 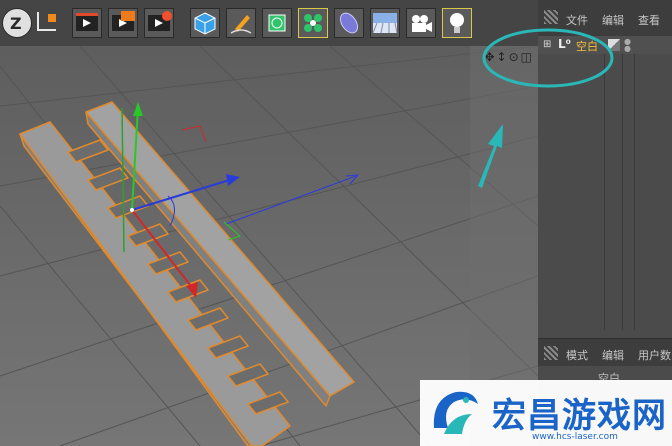 What do you see at coordinates (527, 57) in the screenshot?
I see `toggle-layout-icon: ◫` at bounding box center [527, 57].